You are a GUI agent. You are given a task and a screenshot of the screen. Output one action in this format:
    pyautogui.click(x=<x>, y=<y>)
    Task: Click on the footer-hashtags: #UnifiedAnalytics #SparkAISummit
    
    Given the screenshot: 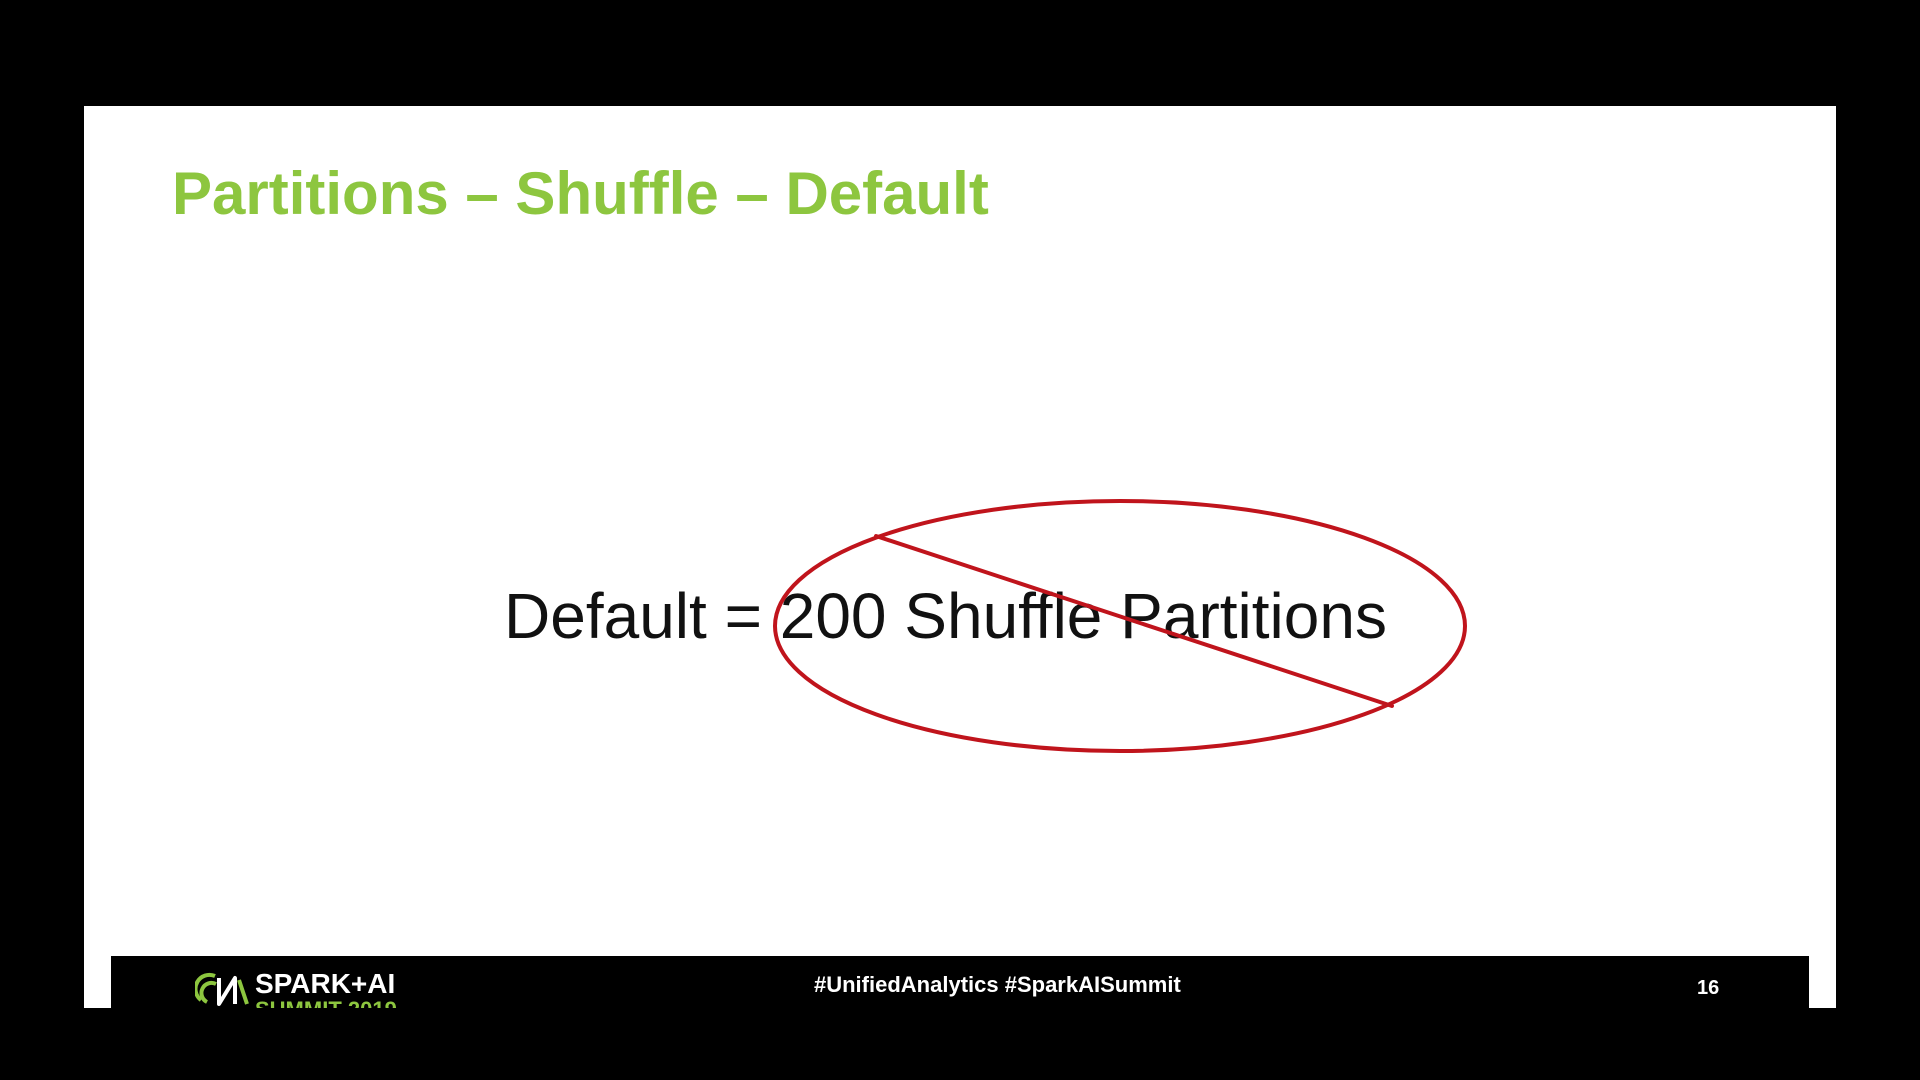 What is the action you would take?
    pyautogui.click(x=997, y=984)
    